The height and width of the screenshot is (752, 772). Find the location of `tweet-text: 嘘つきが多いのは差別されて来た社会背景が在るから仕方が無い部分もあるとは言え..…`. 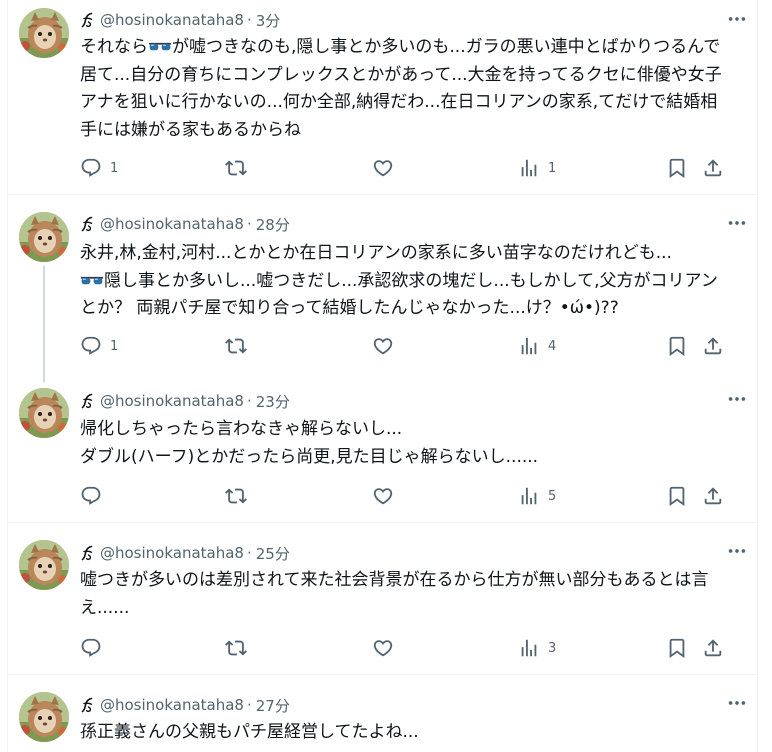

tweet-text: 嘘つきが多いのは差別されて来た社会背景が在るから仕方が無い部分もあるとは言え..… is located at coordinates (394, 594).